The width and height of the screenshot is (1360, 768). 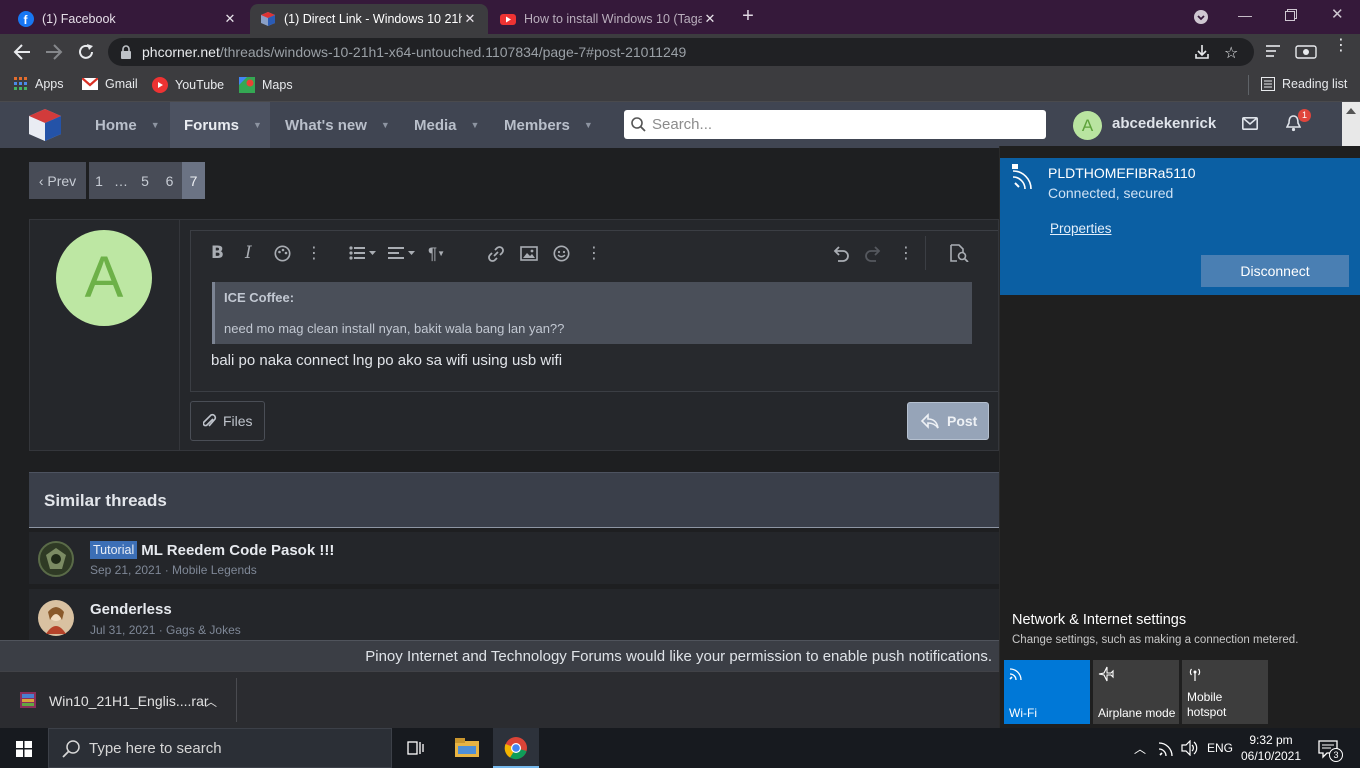 What do you see at coordinates (1304, 115) in the screenshot?
I see `alerts-badge: 1` at bounding box center [1304, 115].